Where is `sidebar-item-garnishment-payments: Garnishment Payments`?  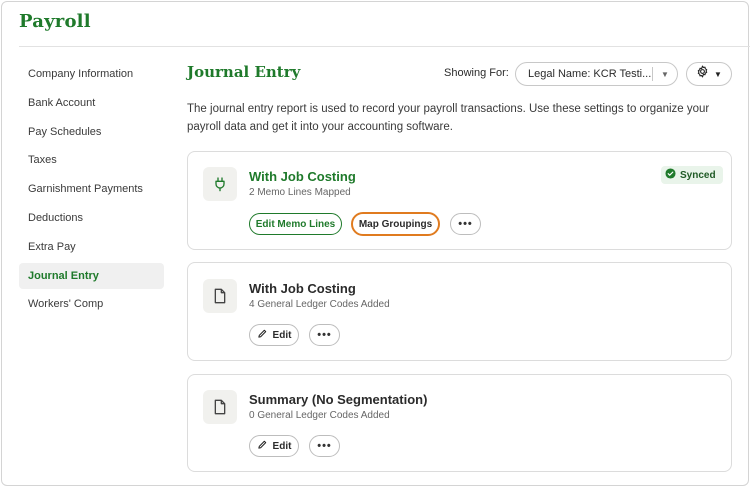
sidebar-item-garnishment-payments: Garnishment Payments is located at coordinates (91, 189).